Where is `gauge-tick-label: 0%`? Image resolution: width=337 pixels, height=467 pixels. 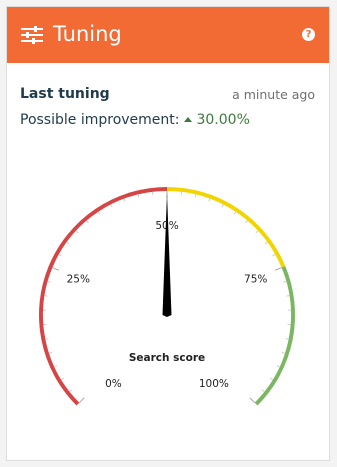
gauge-tick-label: 0% is located at coordinates (113, 384).